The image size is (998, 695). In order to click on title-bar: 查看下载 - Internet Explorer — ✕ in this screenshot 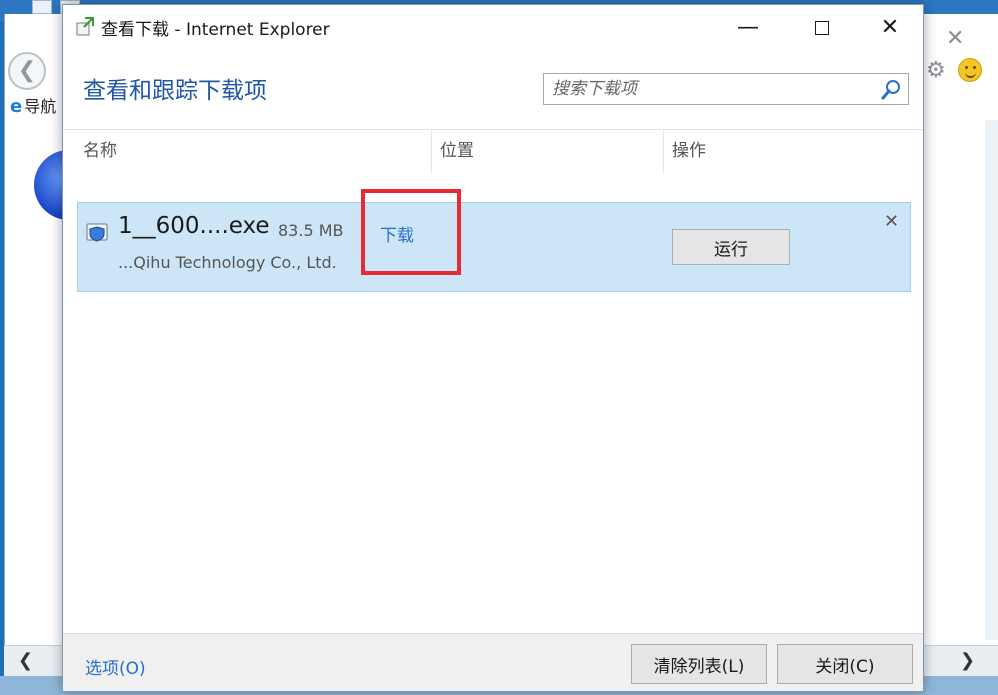, I will do `click(493, 27)`.